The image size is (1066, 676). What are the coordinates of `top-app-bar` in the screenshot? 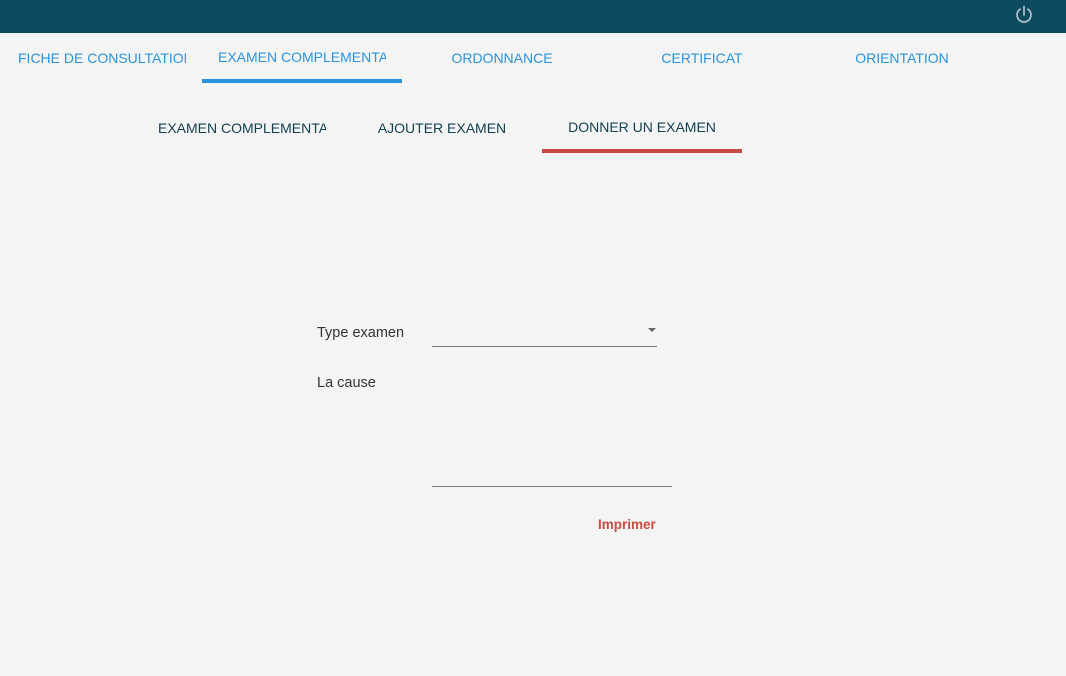 It's located at (533, 16).